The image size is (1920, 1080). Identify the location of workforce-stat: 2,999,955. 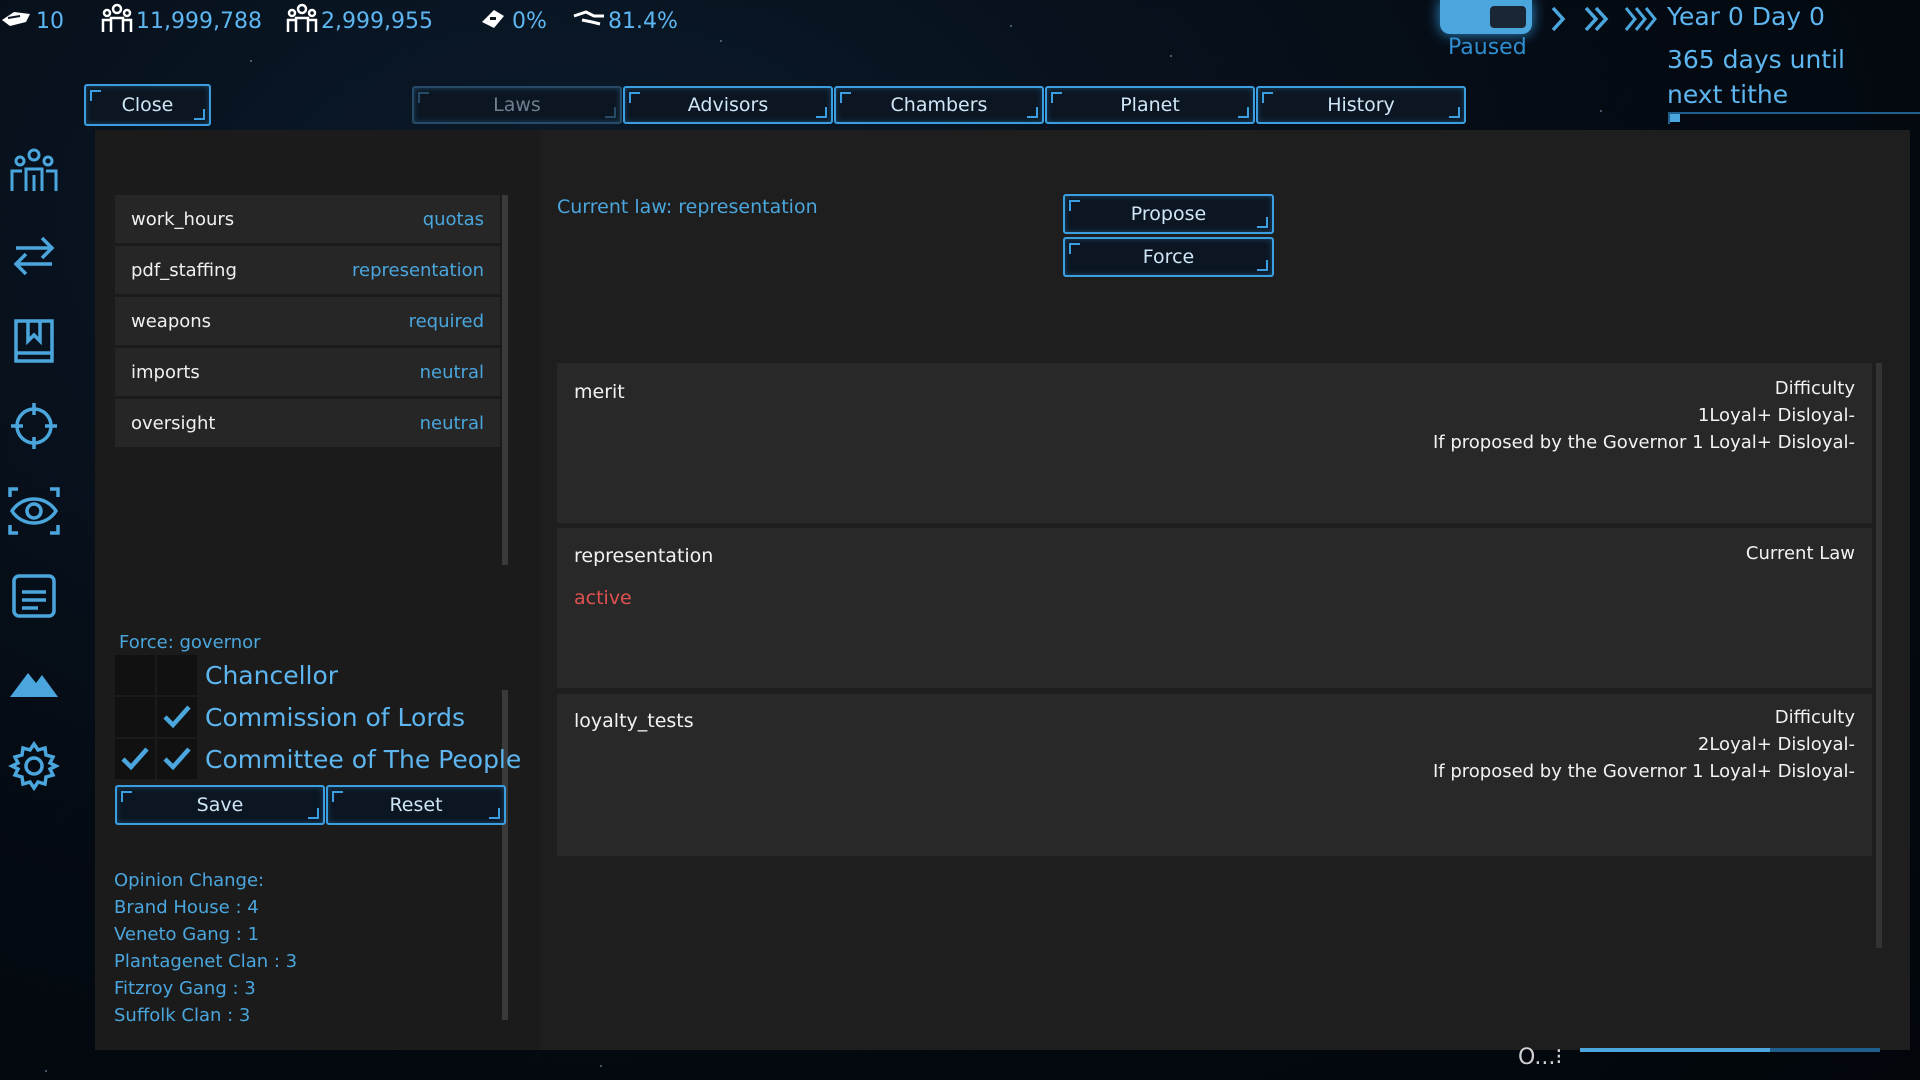
(359, 21).